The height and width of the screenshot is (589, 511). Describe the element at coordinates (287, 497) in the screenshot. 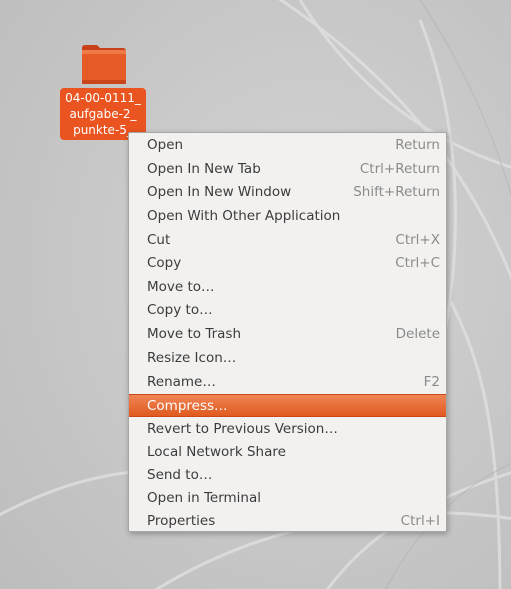

I see `menu-item-open-in-terminal: Open in Terminal` at that location.